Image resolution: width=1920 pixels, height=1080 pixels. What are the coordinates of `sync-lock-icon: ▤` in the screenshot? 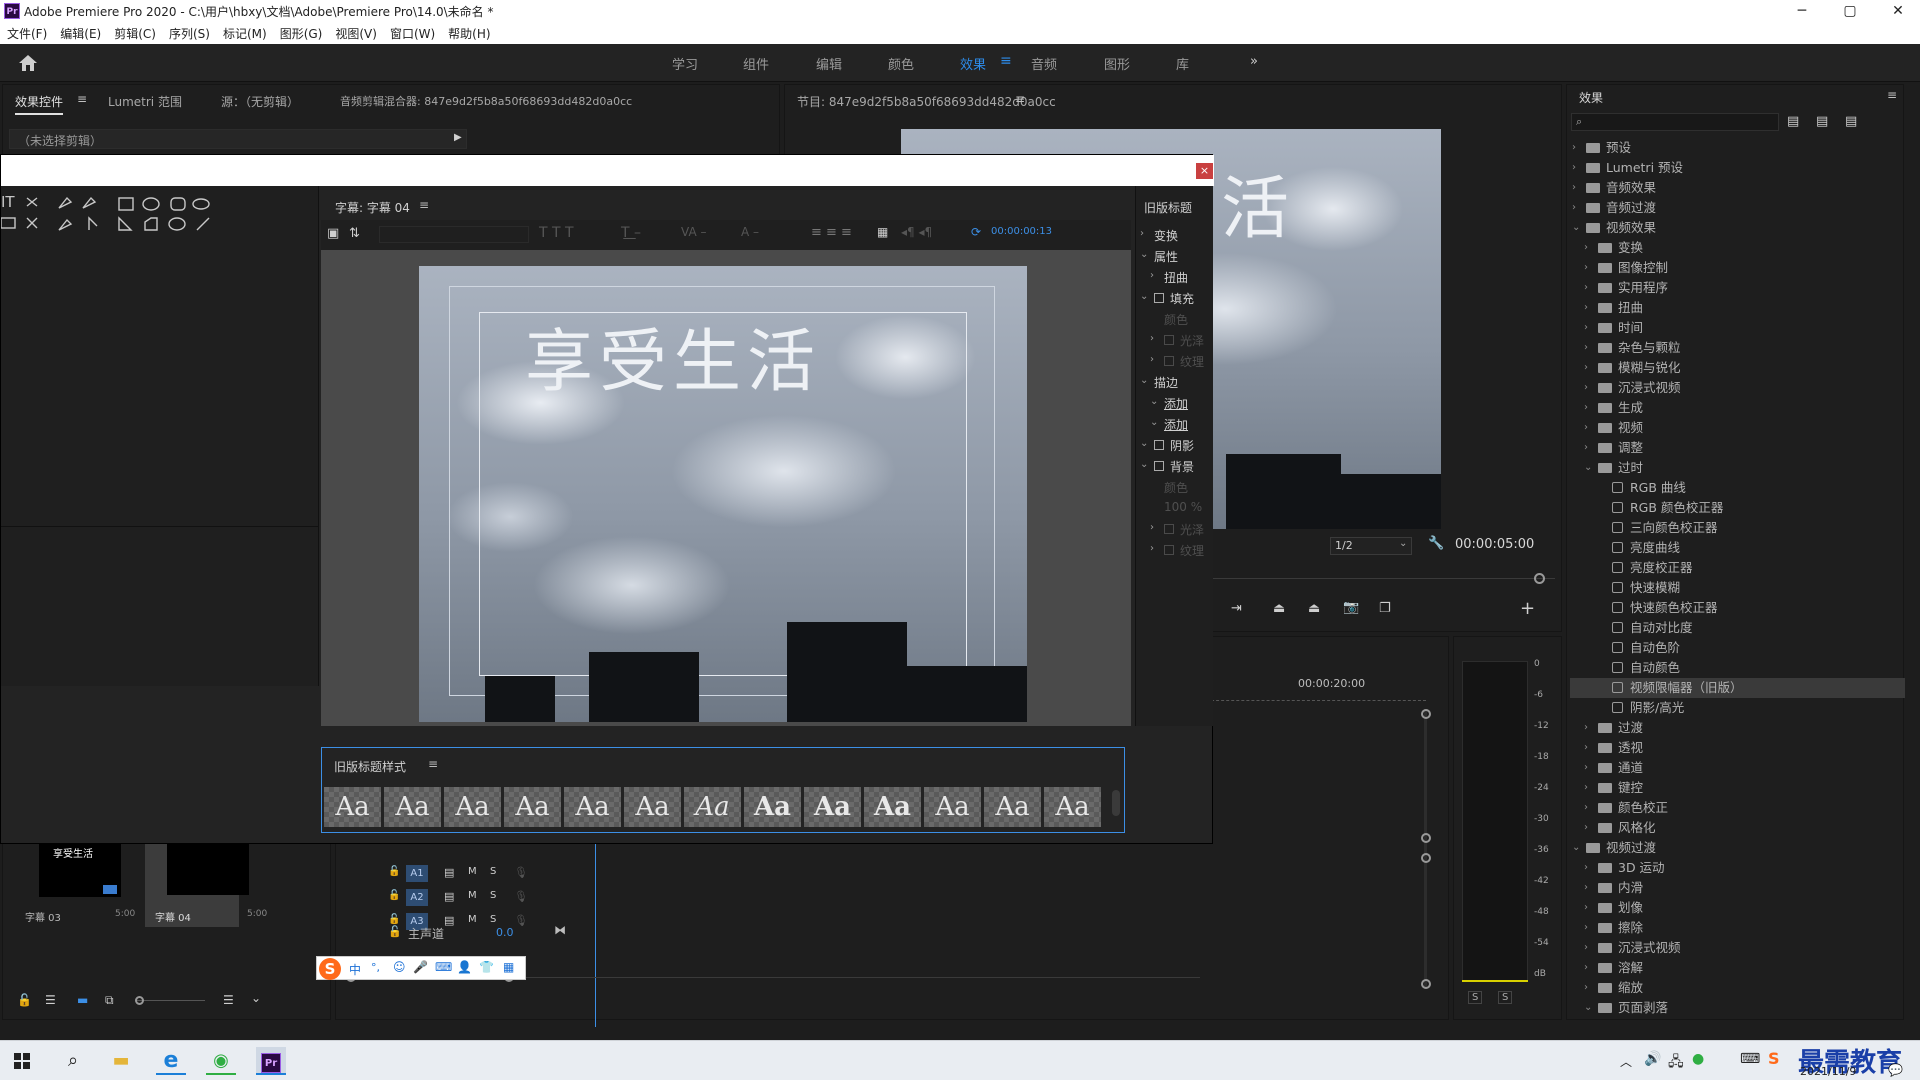 It's located at (449, 872).